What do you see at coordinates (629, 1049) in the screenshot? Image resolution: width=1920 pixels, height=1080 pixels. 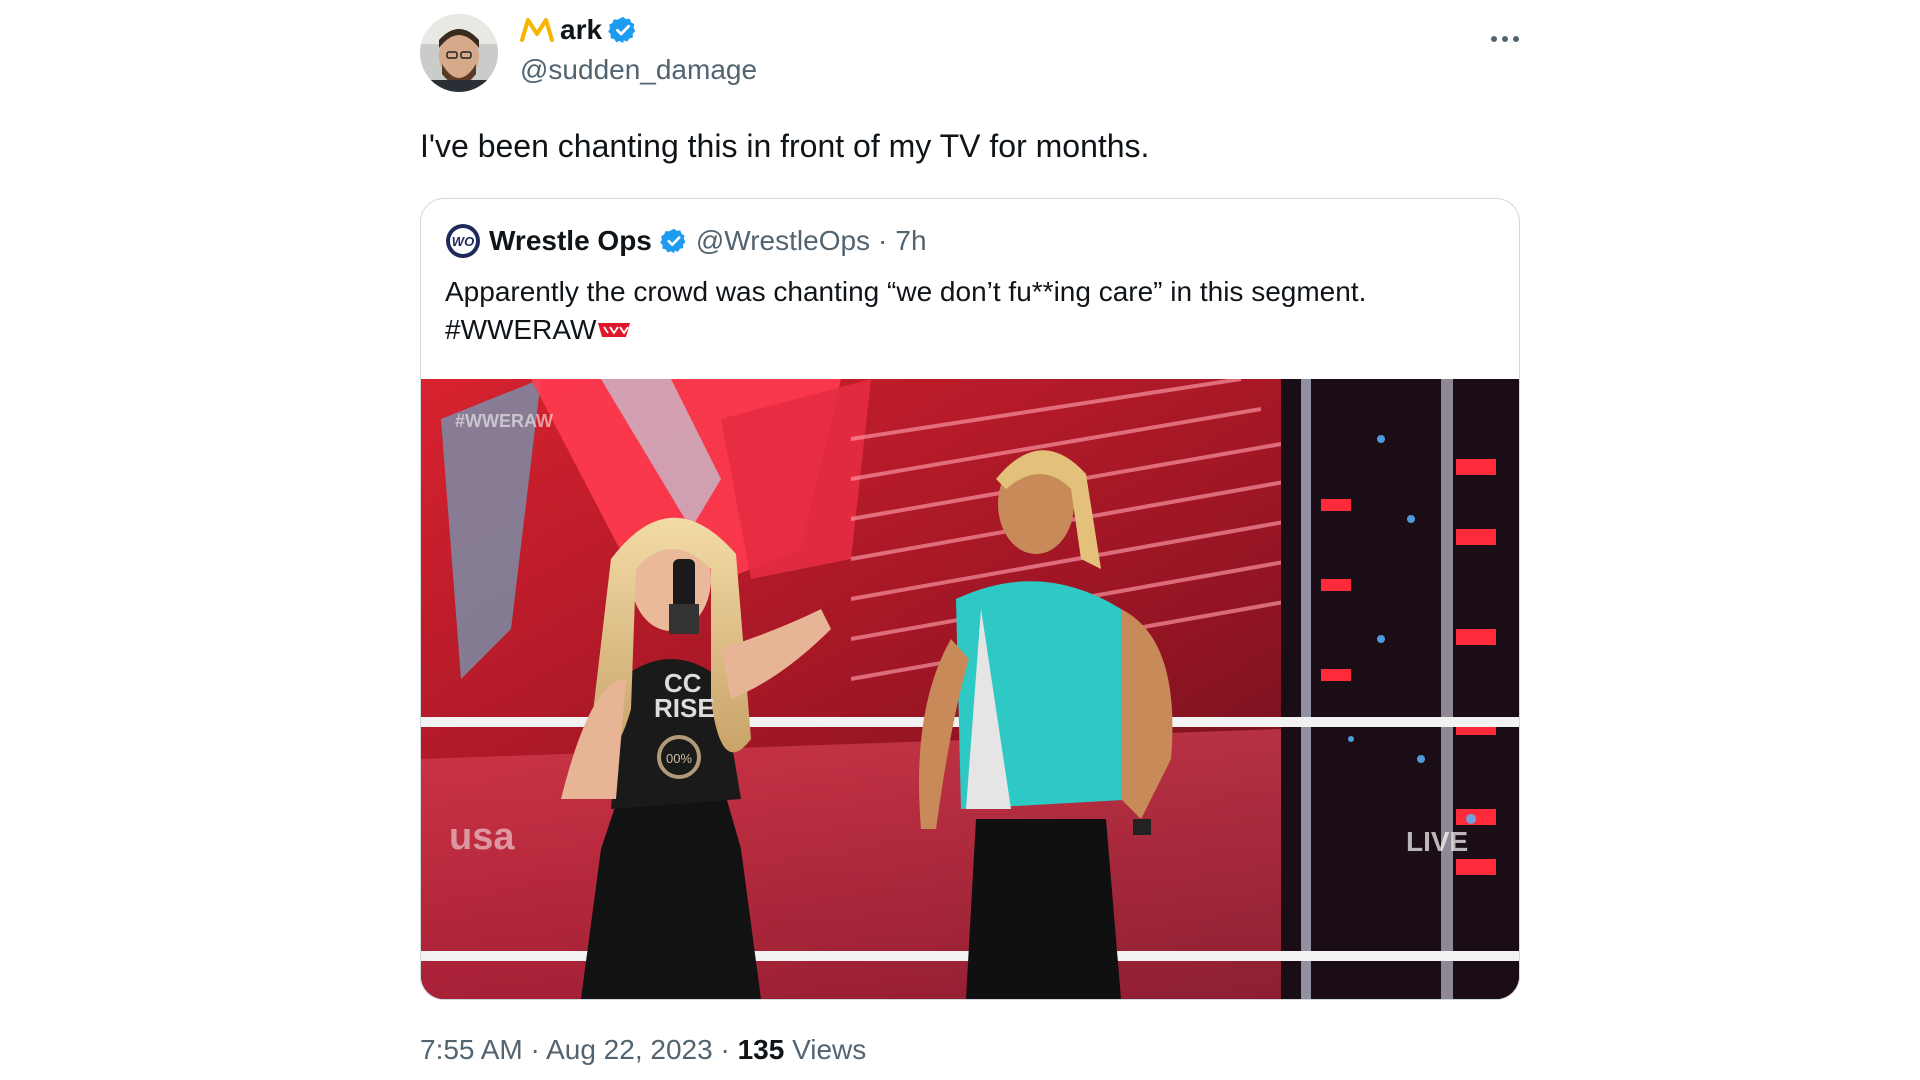 I see `tweet-date: Aug 22, 2023` at bounding box center [629, 1049].